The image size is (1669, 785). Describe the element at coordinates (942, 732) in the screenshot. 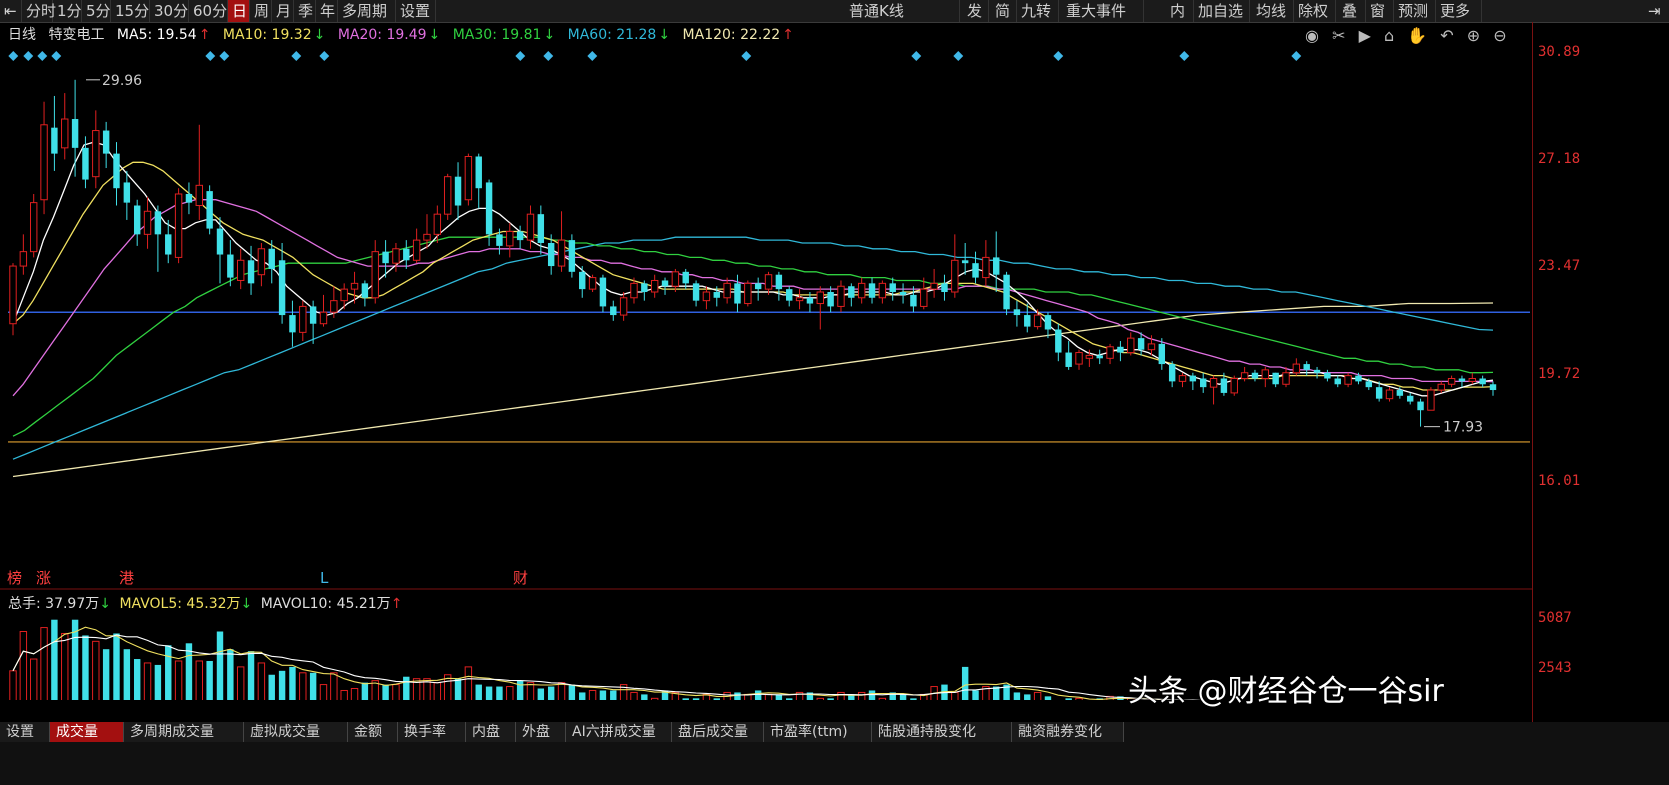

I see `indicator-tab-11: 陆股通持股变化` at that location.